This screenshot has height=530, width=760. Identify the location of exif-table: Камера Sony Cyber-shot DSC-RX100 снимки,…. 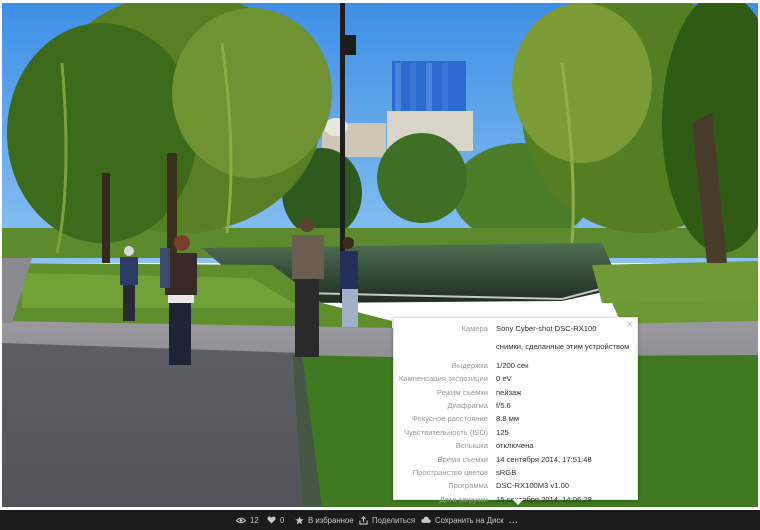
(515, 414).